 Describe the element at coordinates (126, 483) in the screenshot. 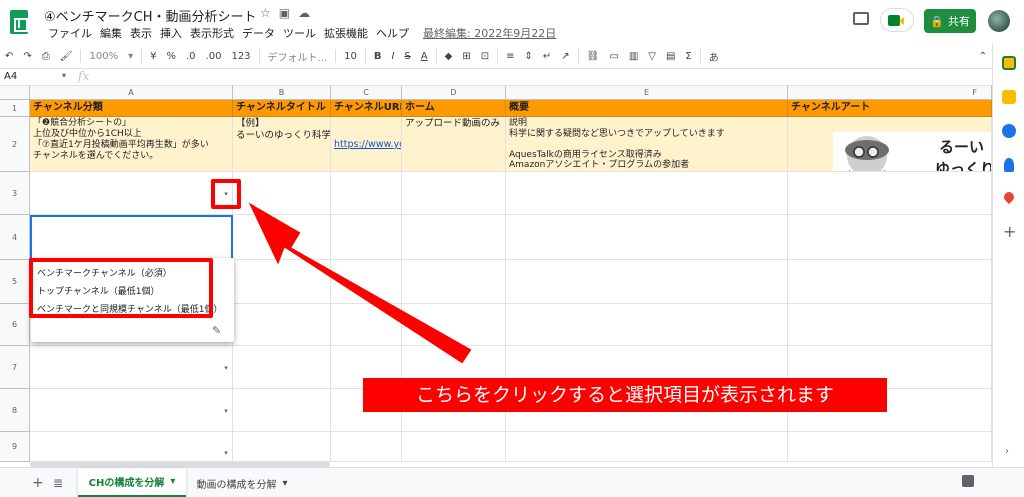

I see `tab-label: CHの構成を分解` at that location.